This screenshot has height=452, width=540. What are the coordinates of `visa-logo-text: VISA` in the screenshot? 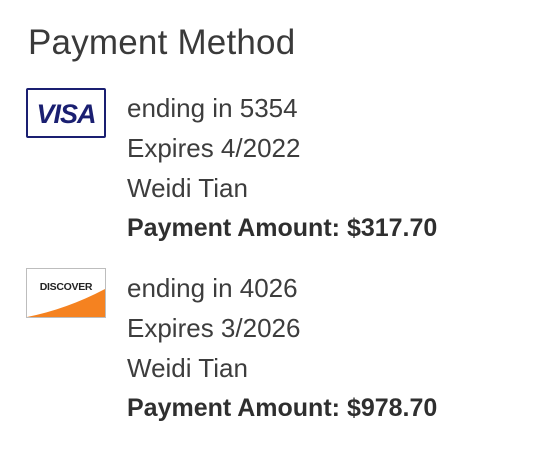 It's located at (65, 114).